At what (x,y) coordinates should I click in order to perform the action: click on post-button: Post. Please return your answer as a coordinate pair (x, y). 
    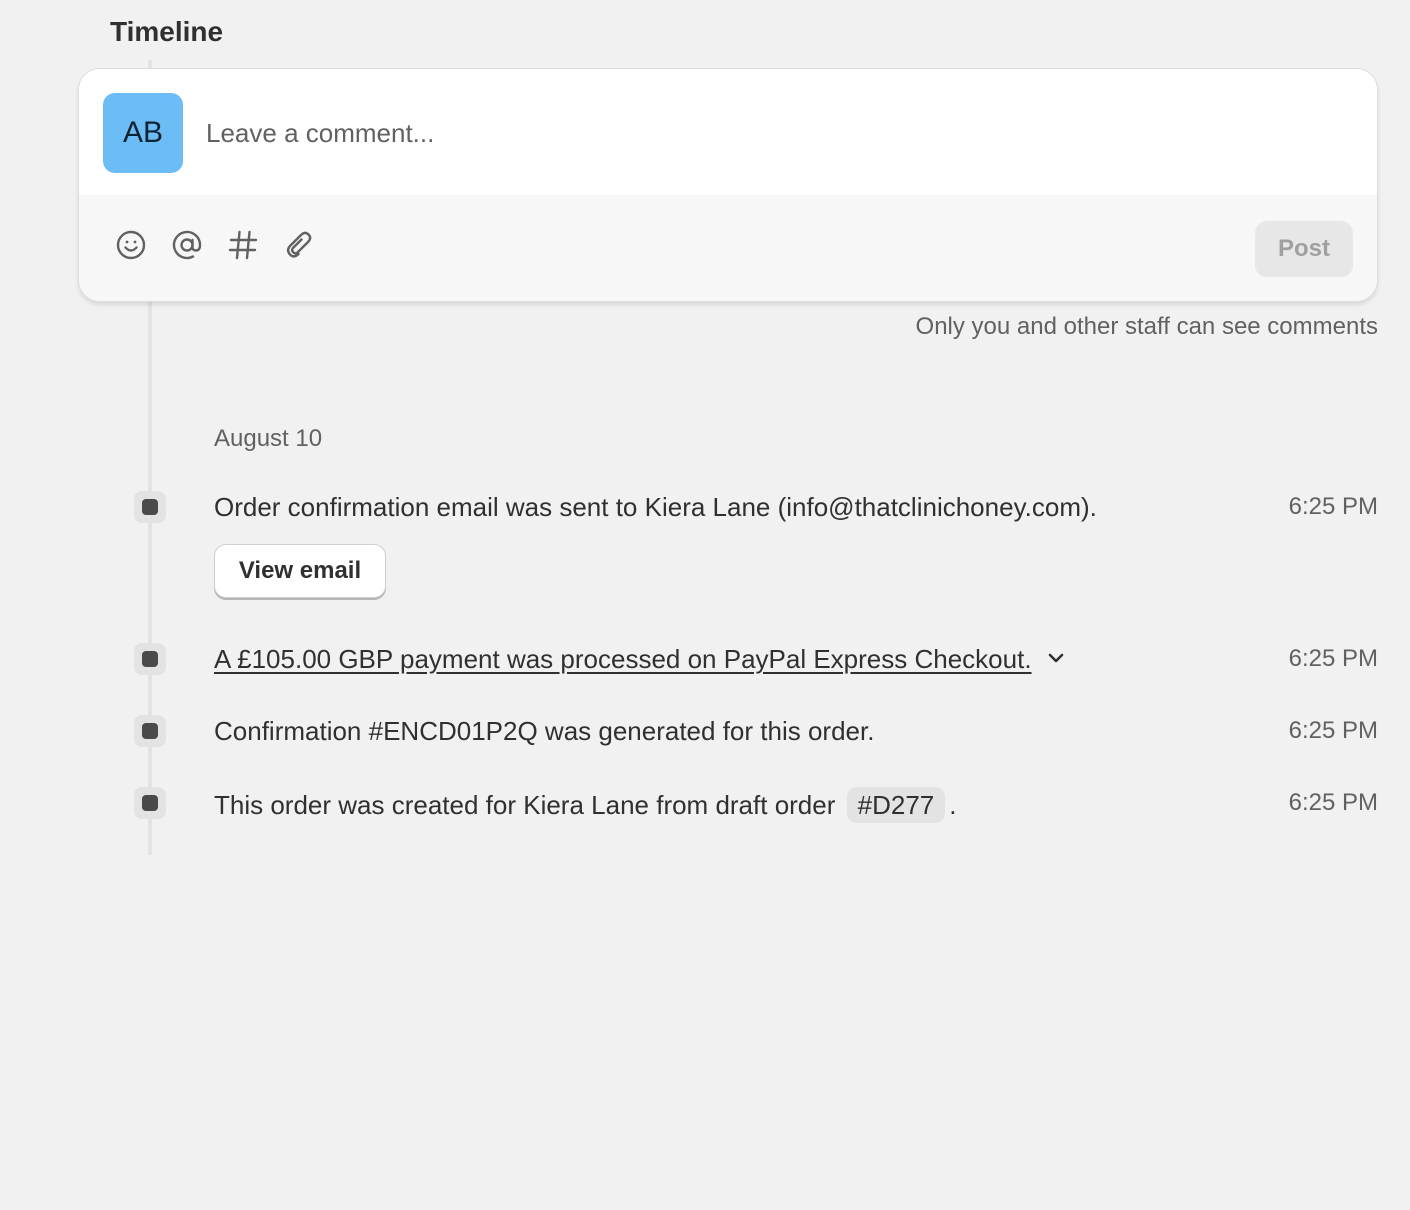
    Looking at the image, I should click on (1304, 249).